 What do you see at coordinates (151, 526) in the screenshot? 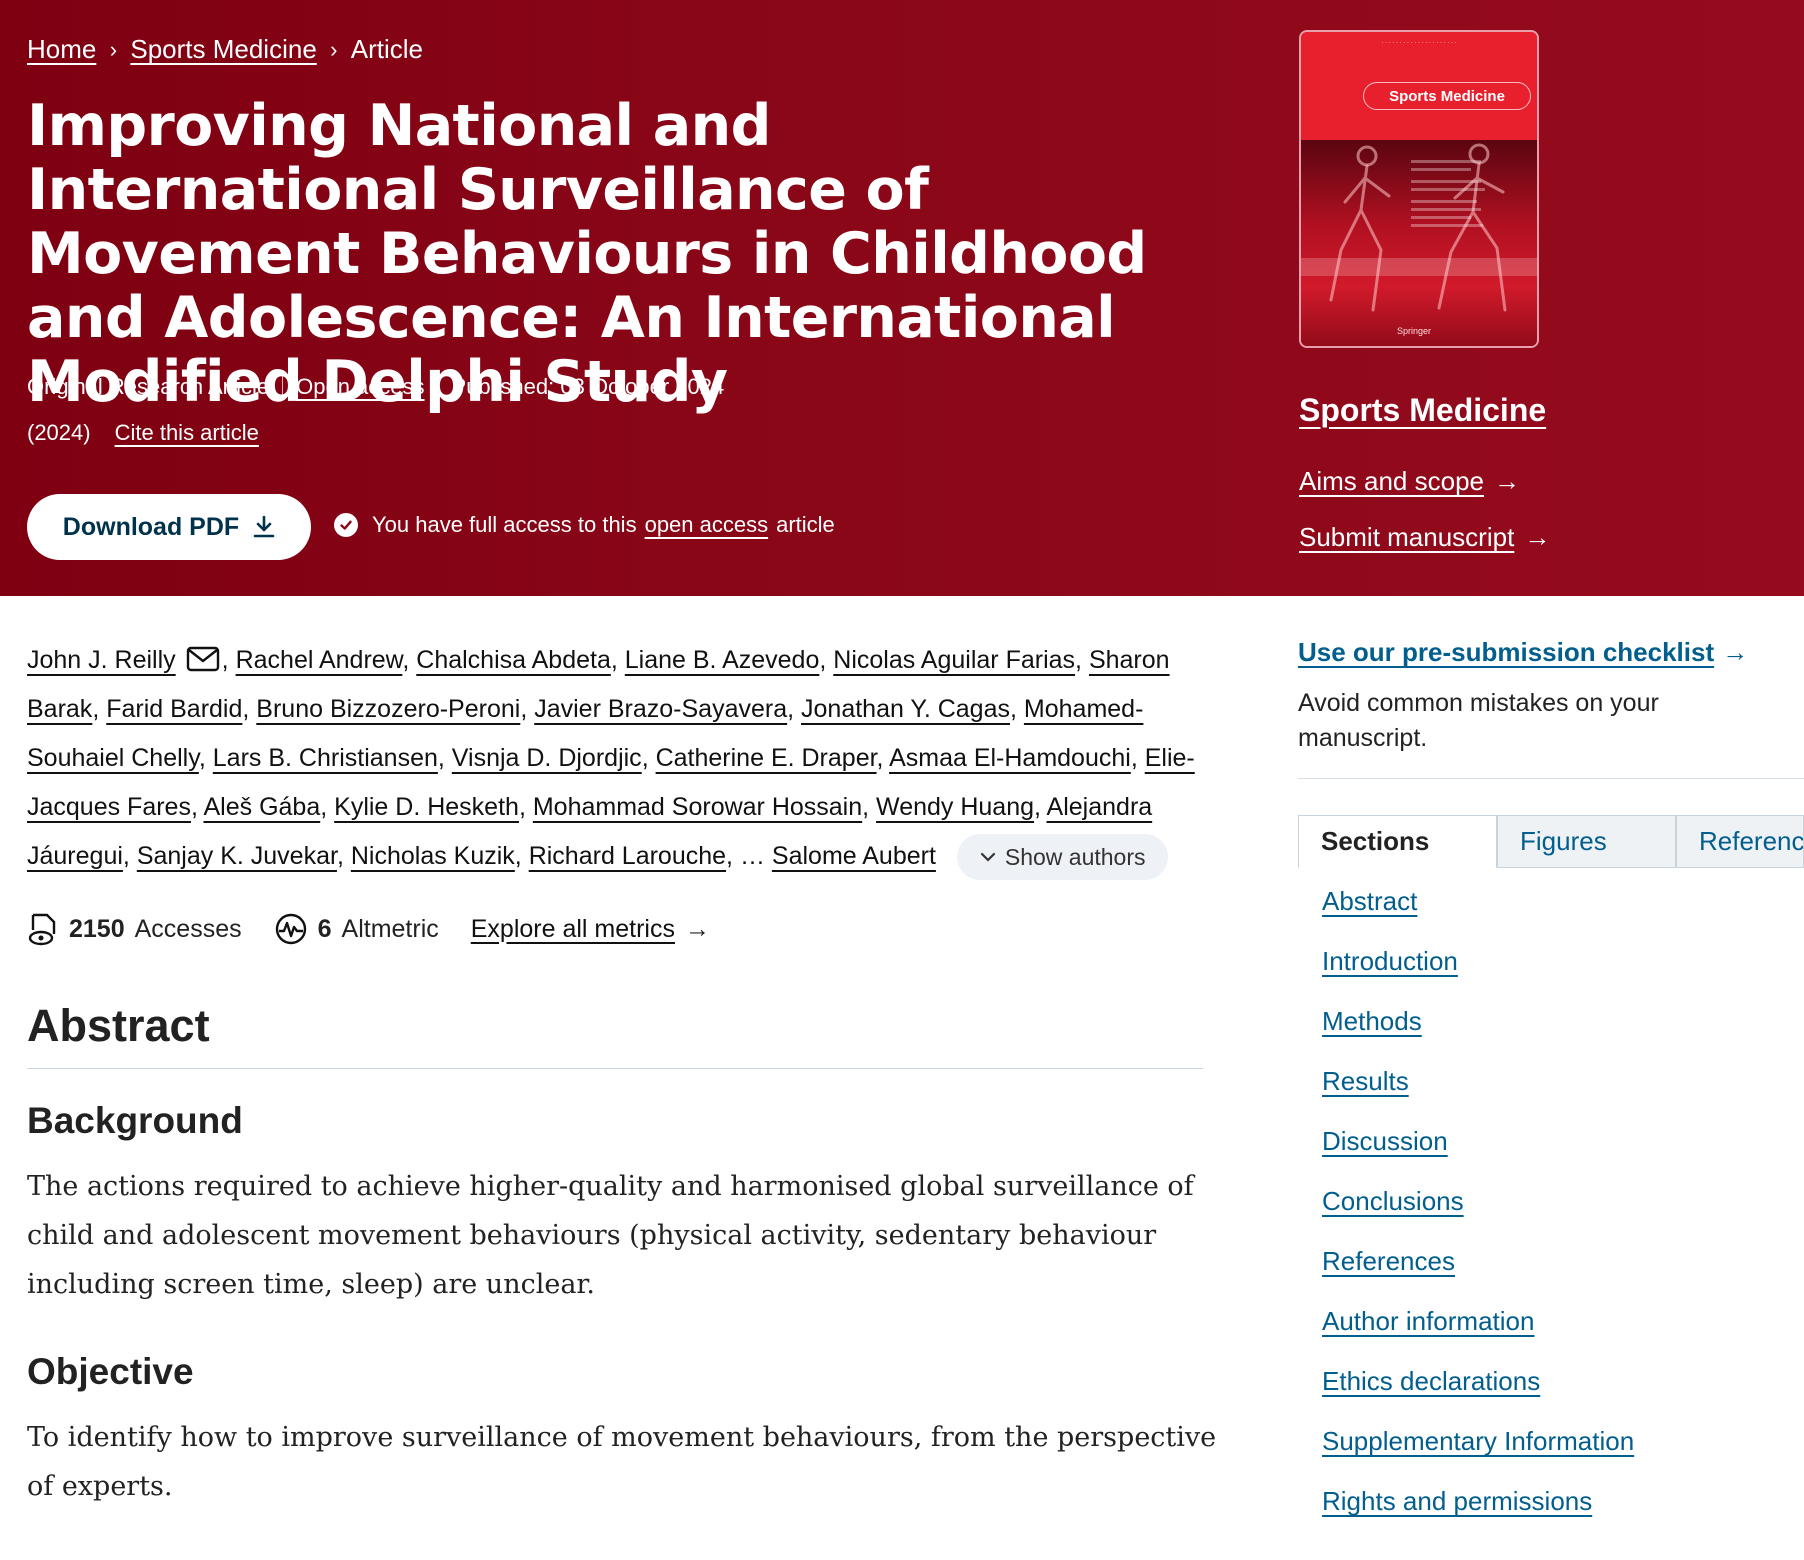
I see `download-pdf-label: Download PDF` at bounding box center [151, 526].